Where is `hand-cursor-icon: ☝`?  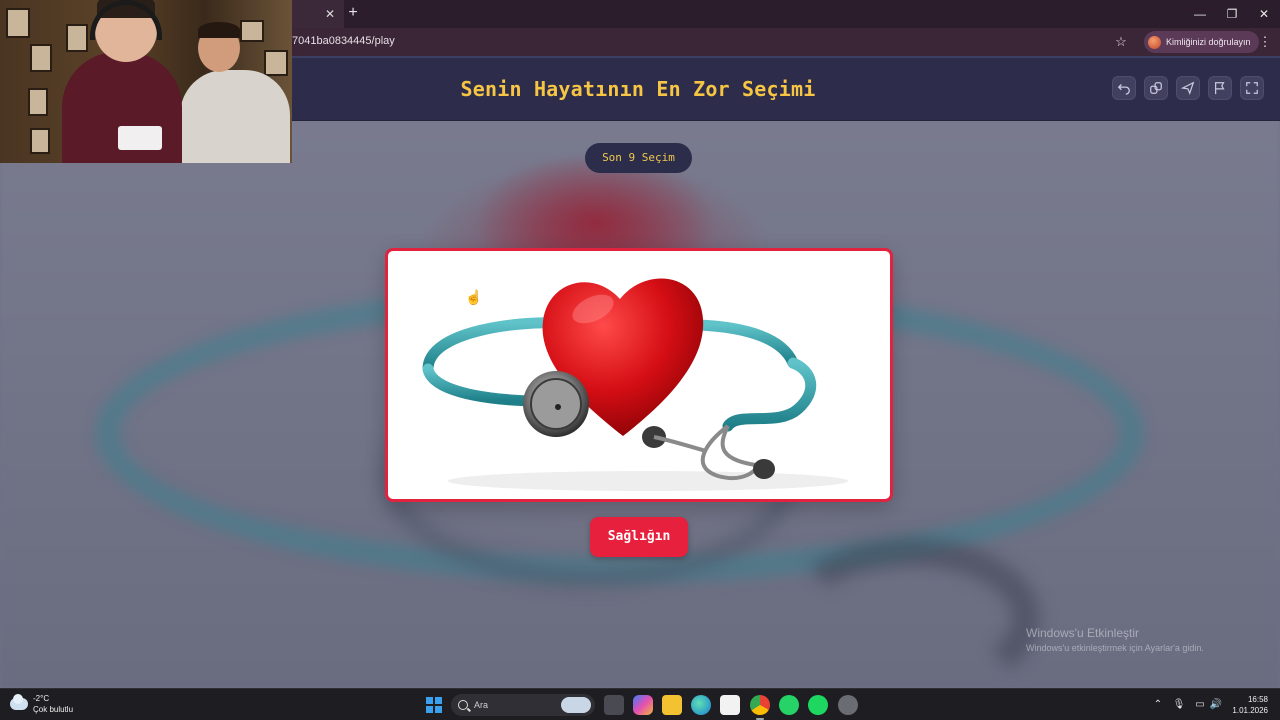 hand-cursor-icon: ☝ is located at coordinates (474, 297).